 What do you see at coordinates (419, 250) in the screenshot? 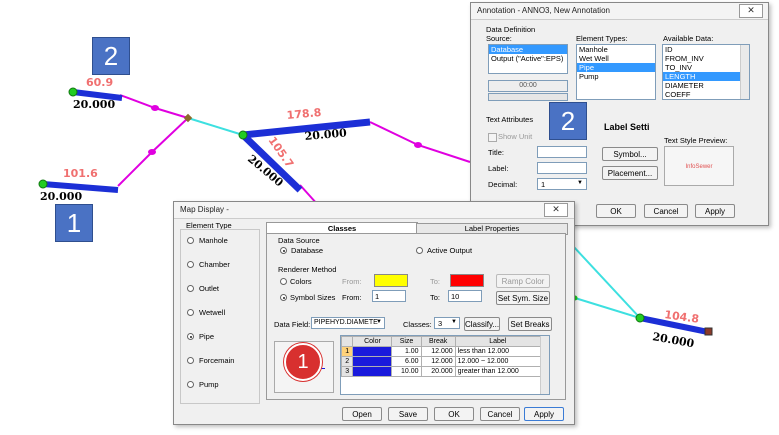
I see `active-output-radio` at bounding box center [419, 250].